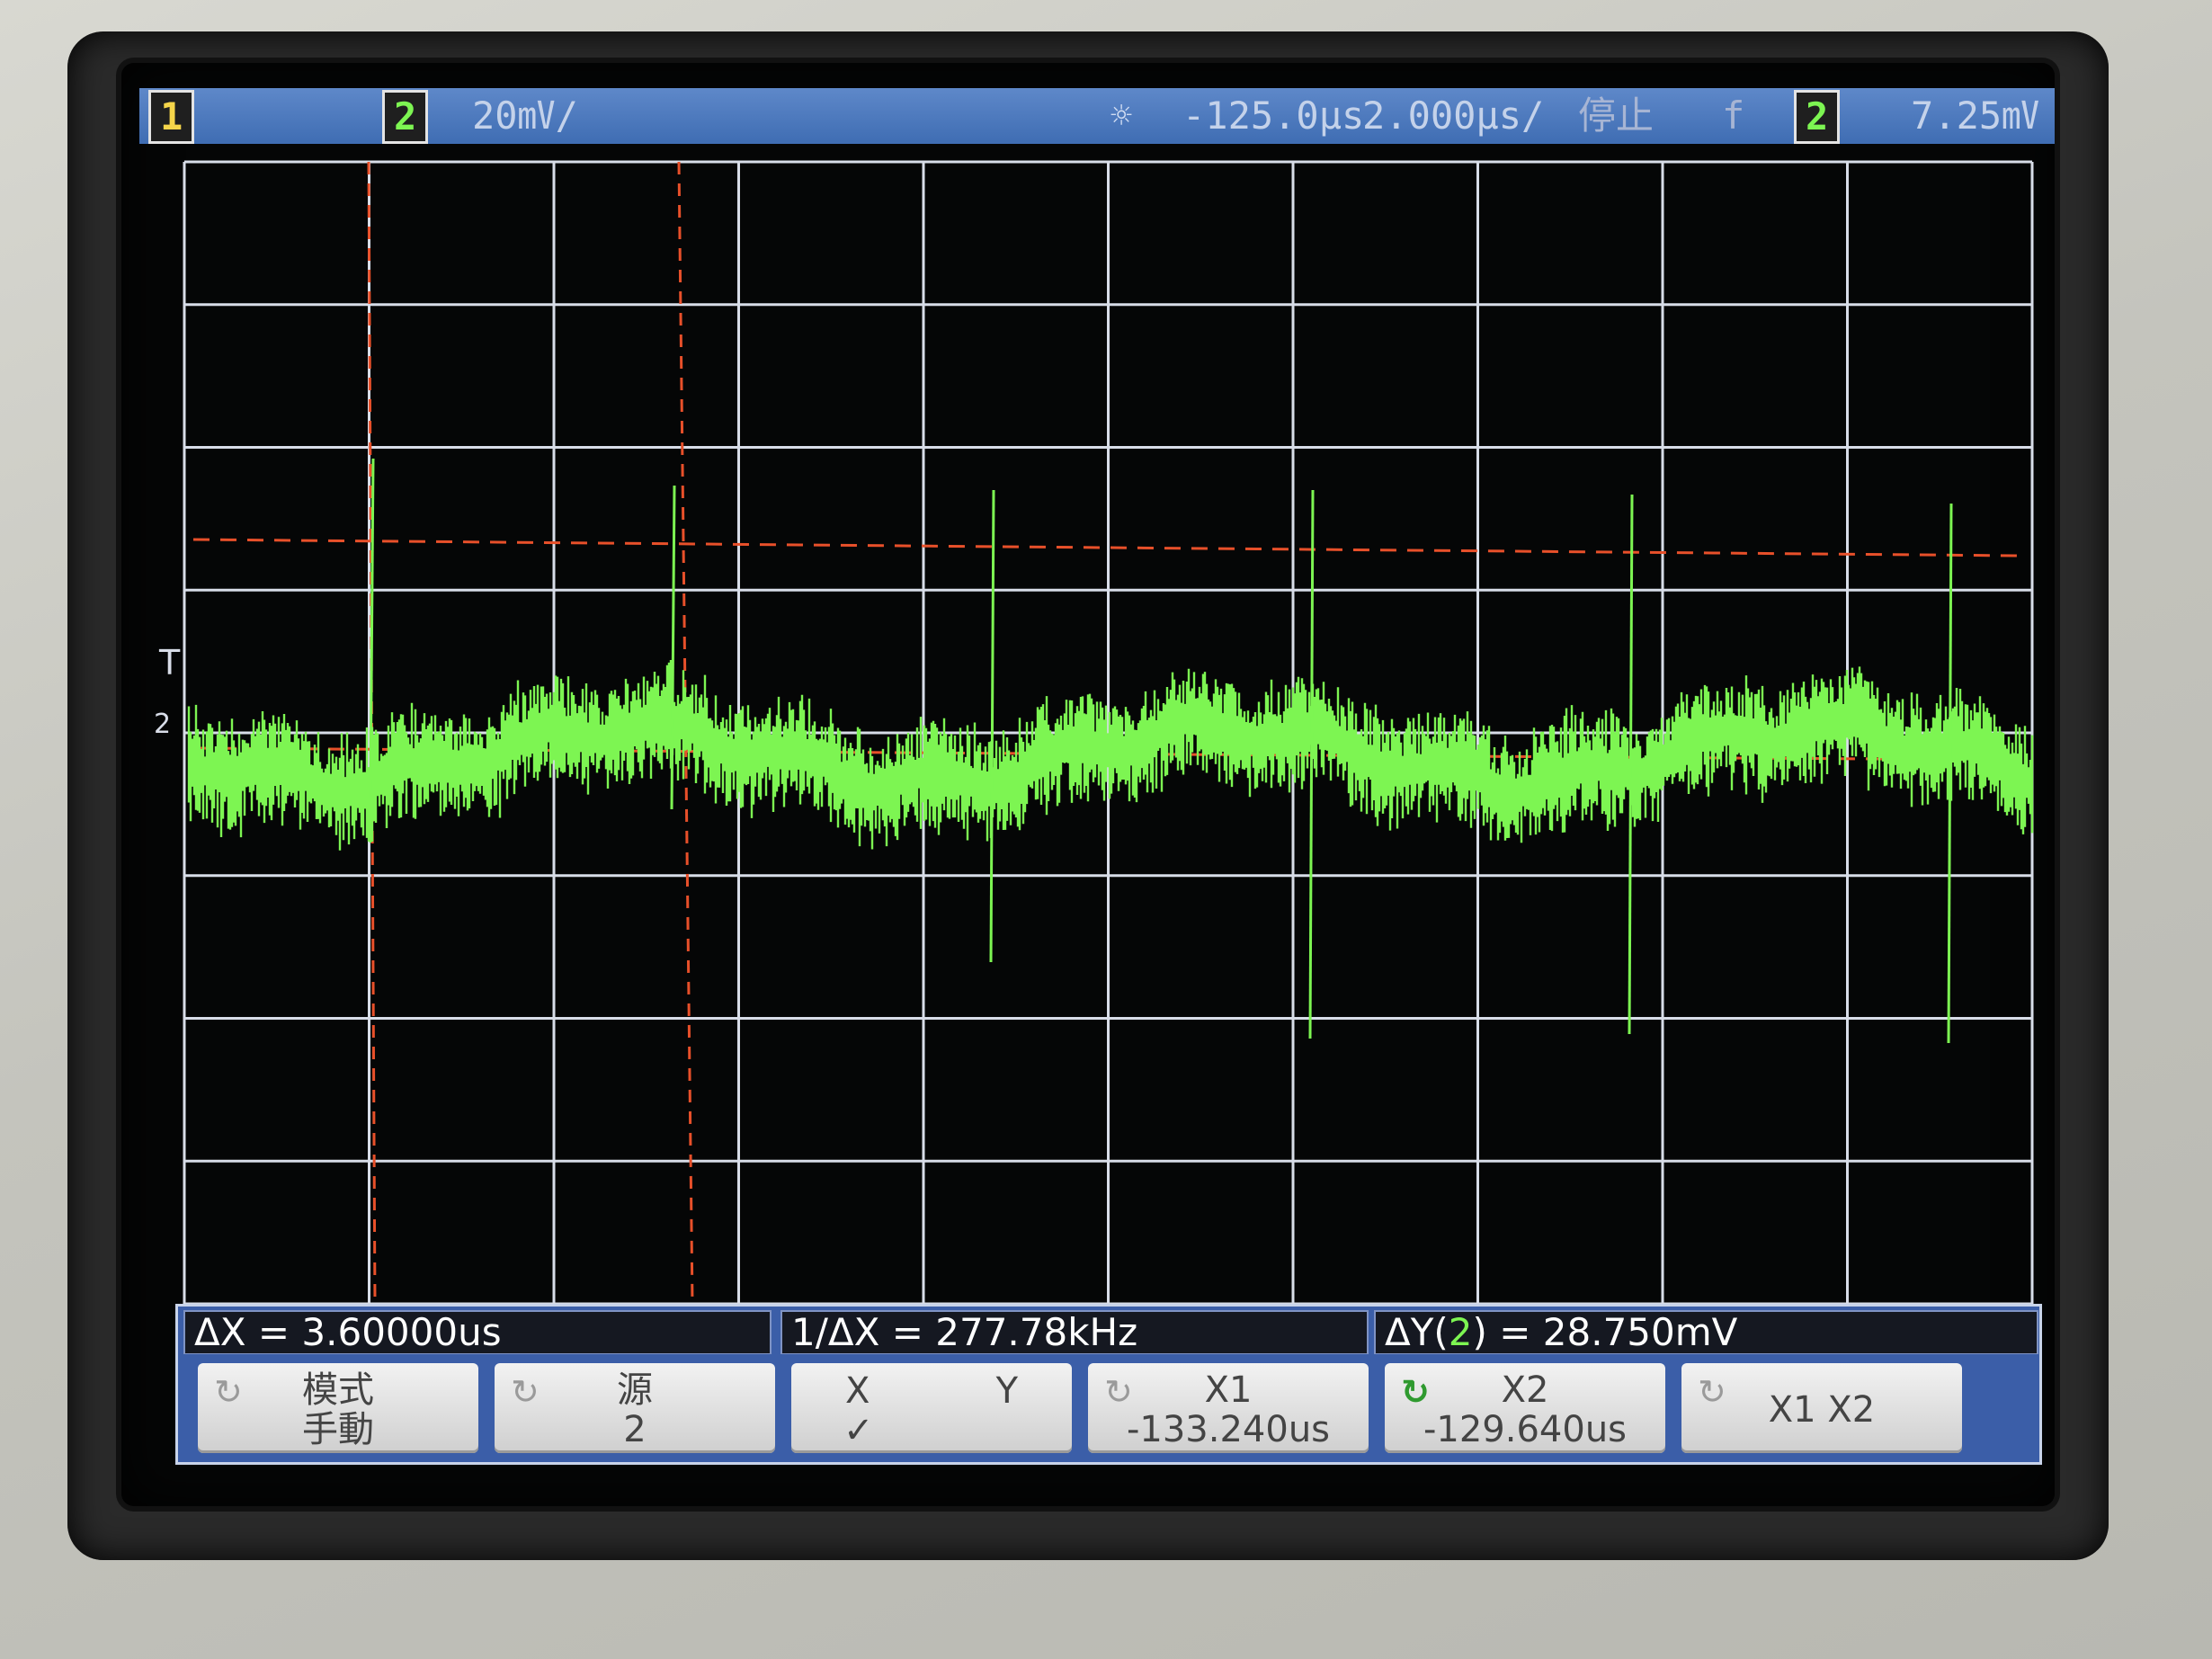 Image resolution: width=2212 pixels, height=1659 pixels. I want to click on inverse-delta-x-readout: 1/ΔX = 277.78kHz, so click(1074, 1332).